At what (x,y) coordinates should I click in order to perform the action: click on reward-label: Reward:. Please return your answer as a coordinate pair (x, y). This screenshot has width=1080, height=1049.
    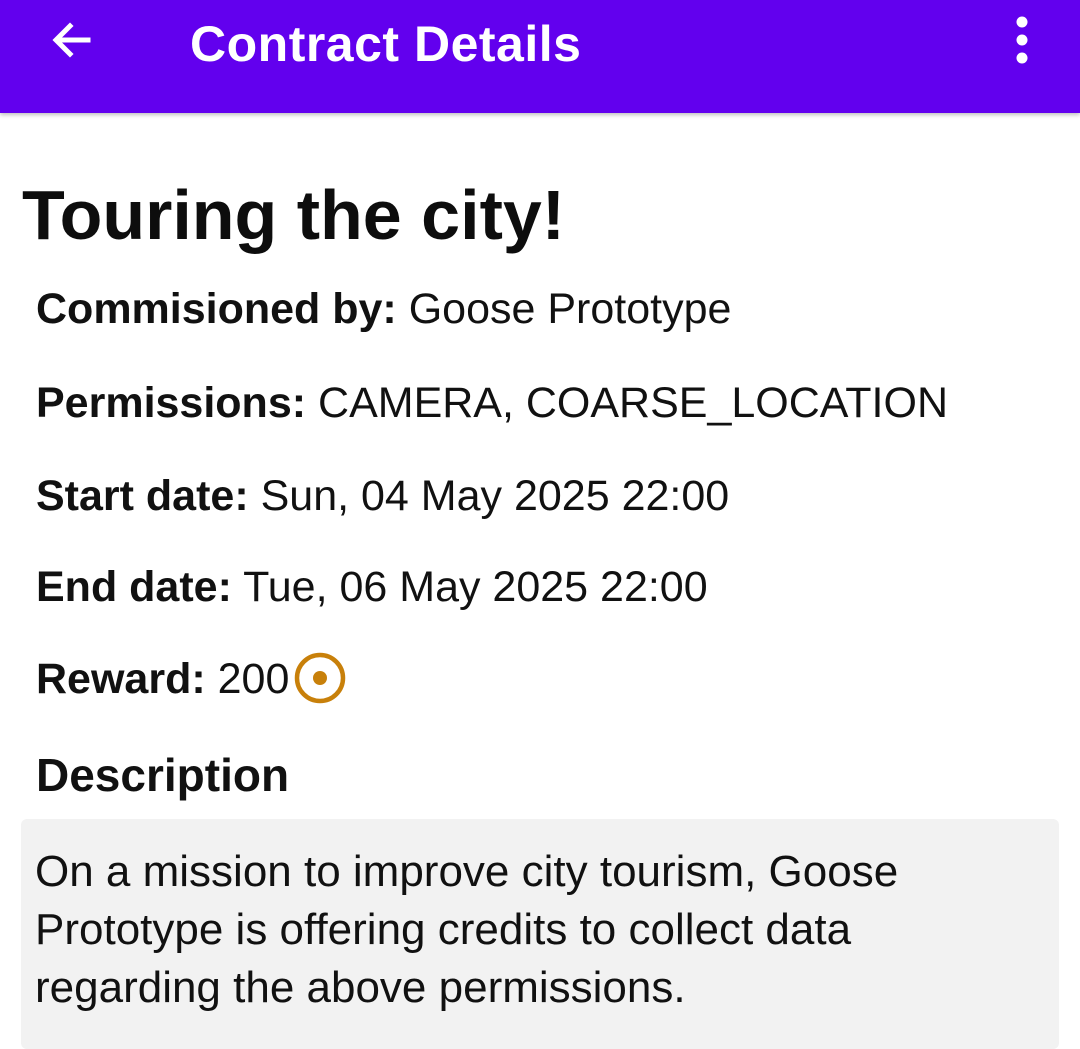
    Looking at the image, I should click on (121, 679).